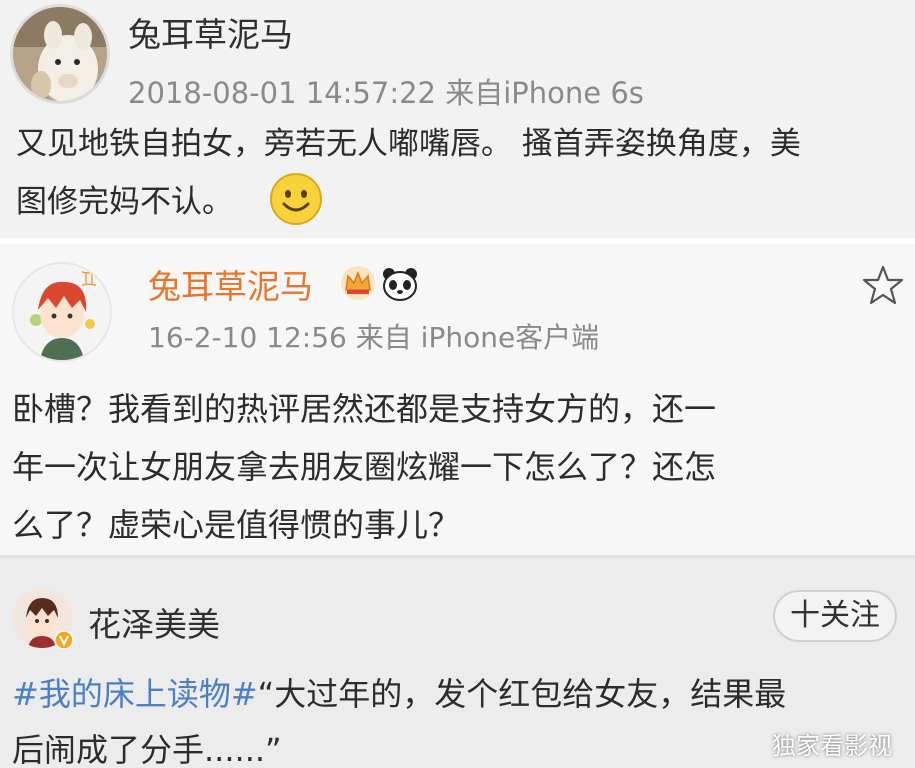 The height and width of the screenshot is (768, 915). I want to click on post-body-line: 么了？虚荣心是值得惯的事儿？, so click(236, 525).